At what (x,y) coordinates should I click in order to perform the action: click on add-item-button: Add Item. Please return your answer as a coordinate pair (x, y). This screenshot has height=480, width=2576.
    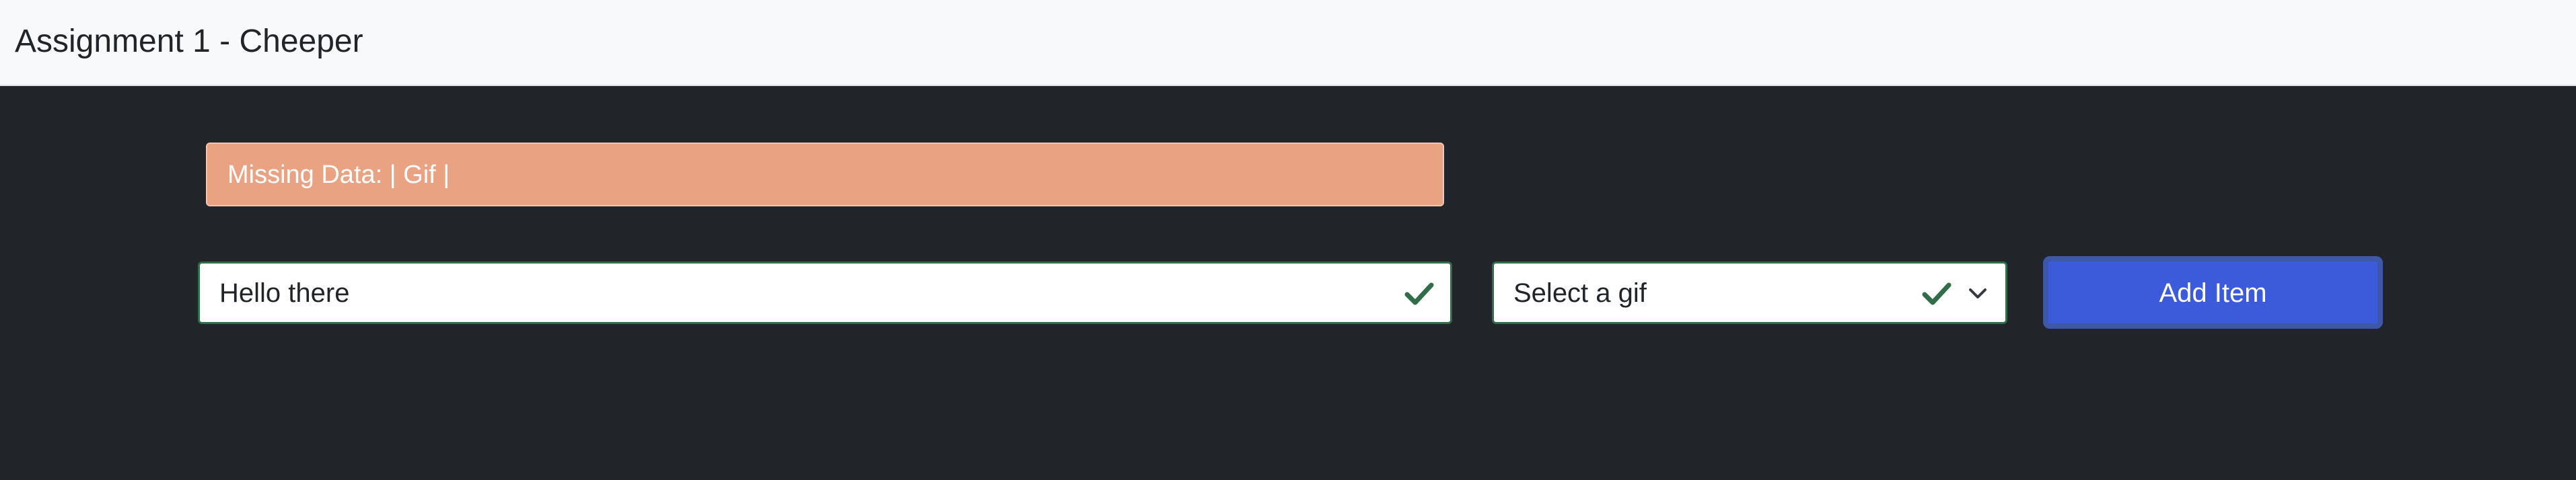
    Looking at the image, I should click on (2213, 292).